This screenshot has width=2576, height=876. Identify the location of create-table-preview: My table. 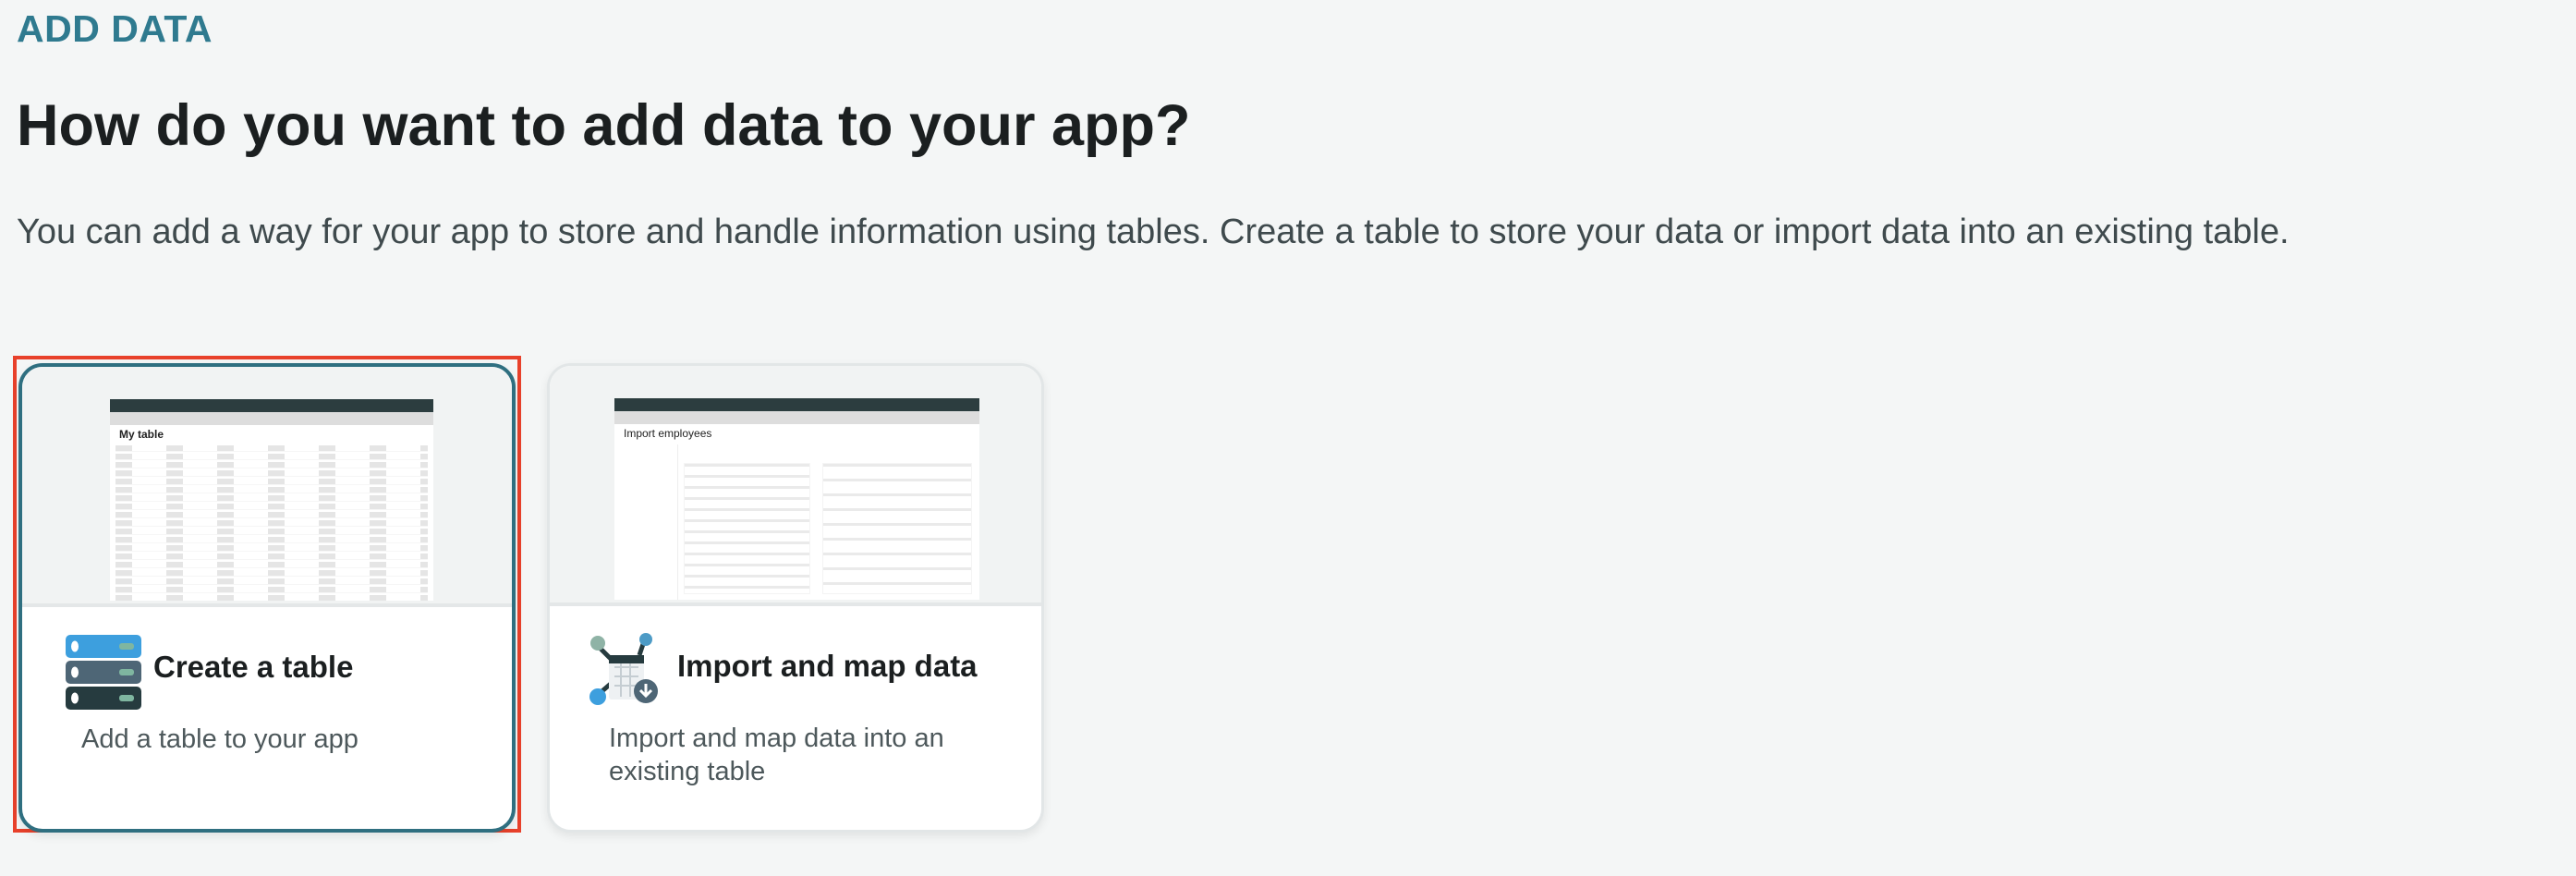
(267, 487).